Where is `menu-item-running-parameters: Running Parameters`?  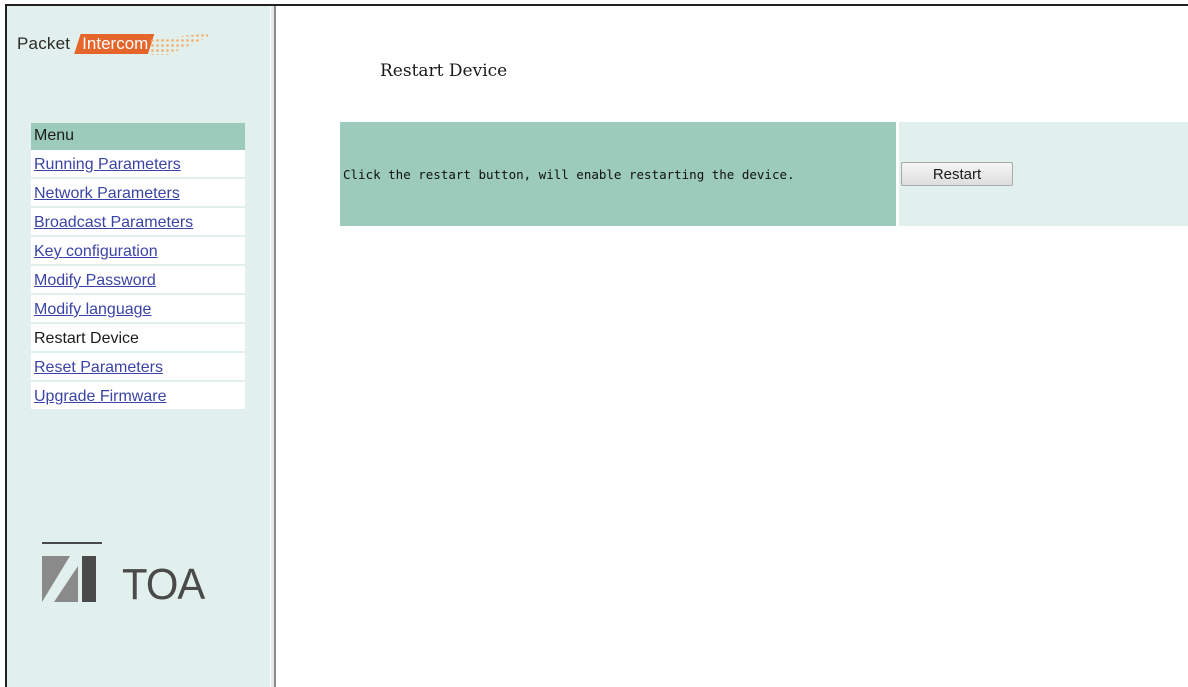
menu-item-running-parameters: Running Parameters is located at coordinates (138, 164).